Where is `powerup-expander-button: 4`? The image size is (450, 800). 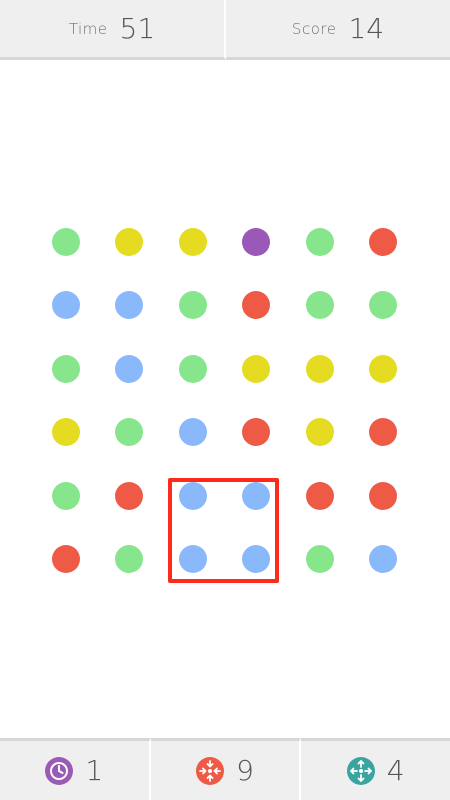
powerup-expander-button: 4 is located at coordinates (375, 769).